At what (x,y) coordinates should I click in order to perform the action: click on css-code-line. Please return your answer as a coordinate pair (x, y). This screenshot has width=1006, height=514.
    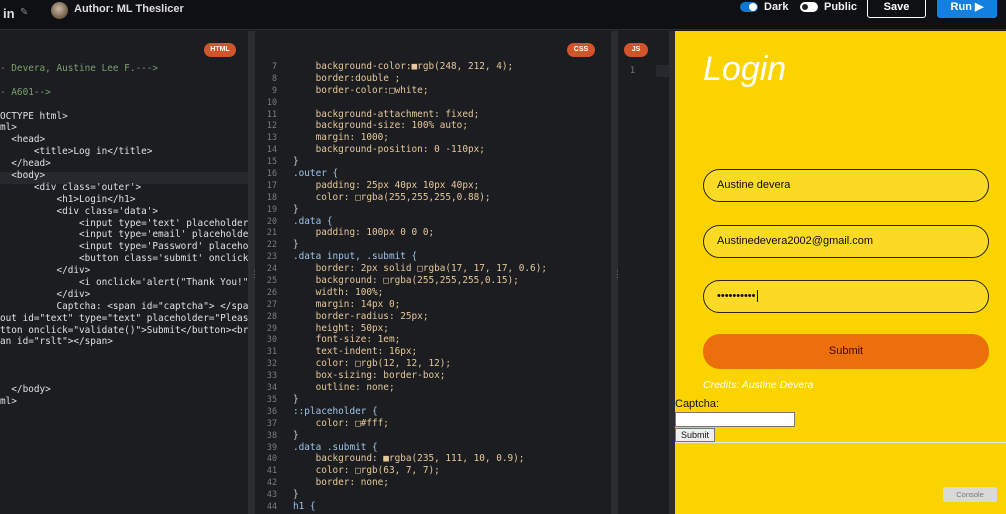
    Looking at the image, I should click on (420, 103).